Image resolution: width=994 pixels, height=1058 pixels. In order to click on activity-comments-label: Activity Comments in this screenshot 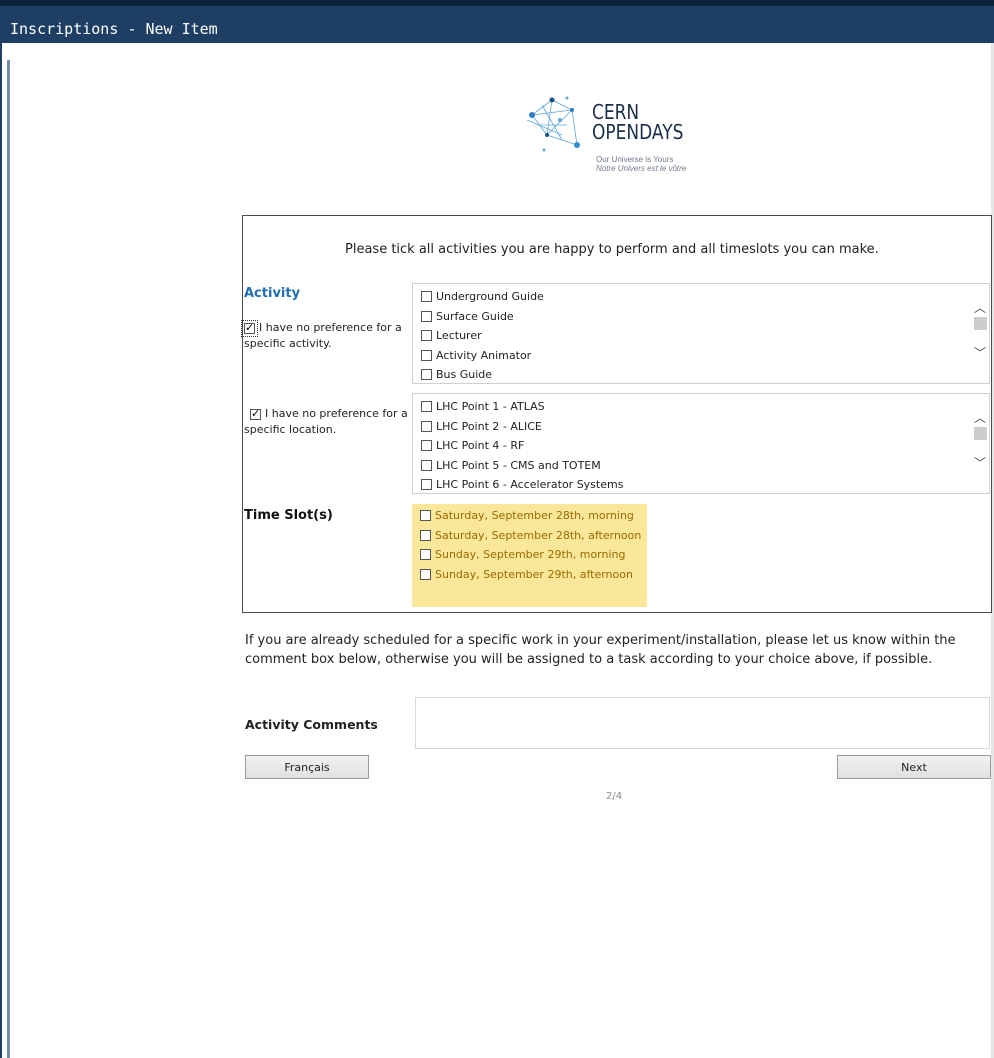, I will do `click(311, 724)`.